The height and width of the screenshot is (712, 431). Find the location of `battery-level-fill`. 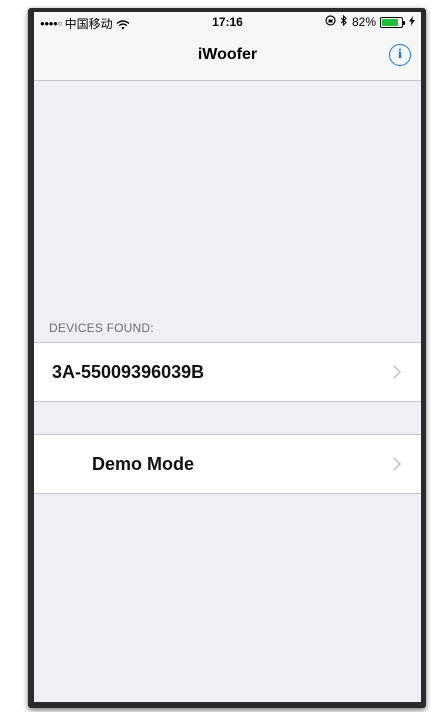

battery-level-fill is located at coordinates (390, 22).